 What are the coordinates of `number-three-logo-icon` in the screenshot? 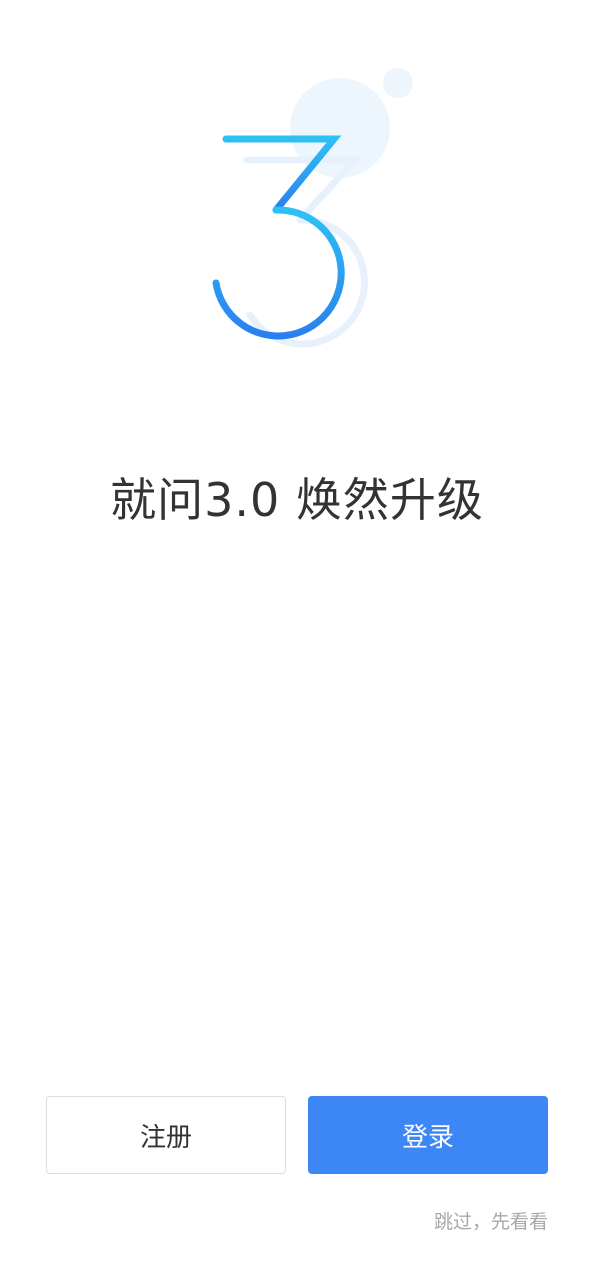 It's located at (312, 208).